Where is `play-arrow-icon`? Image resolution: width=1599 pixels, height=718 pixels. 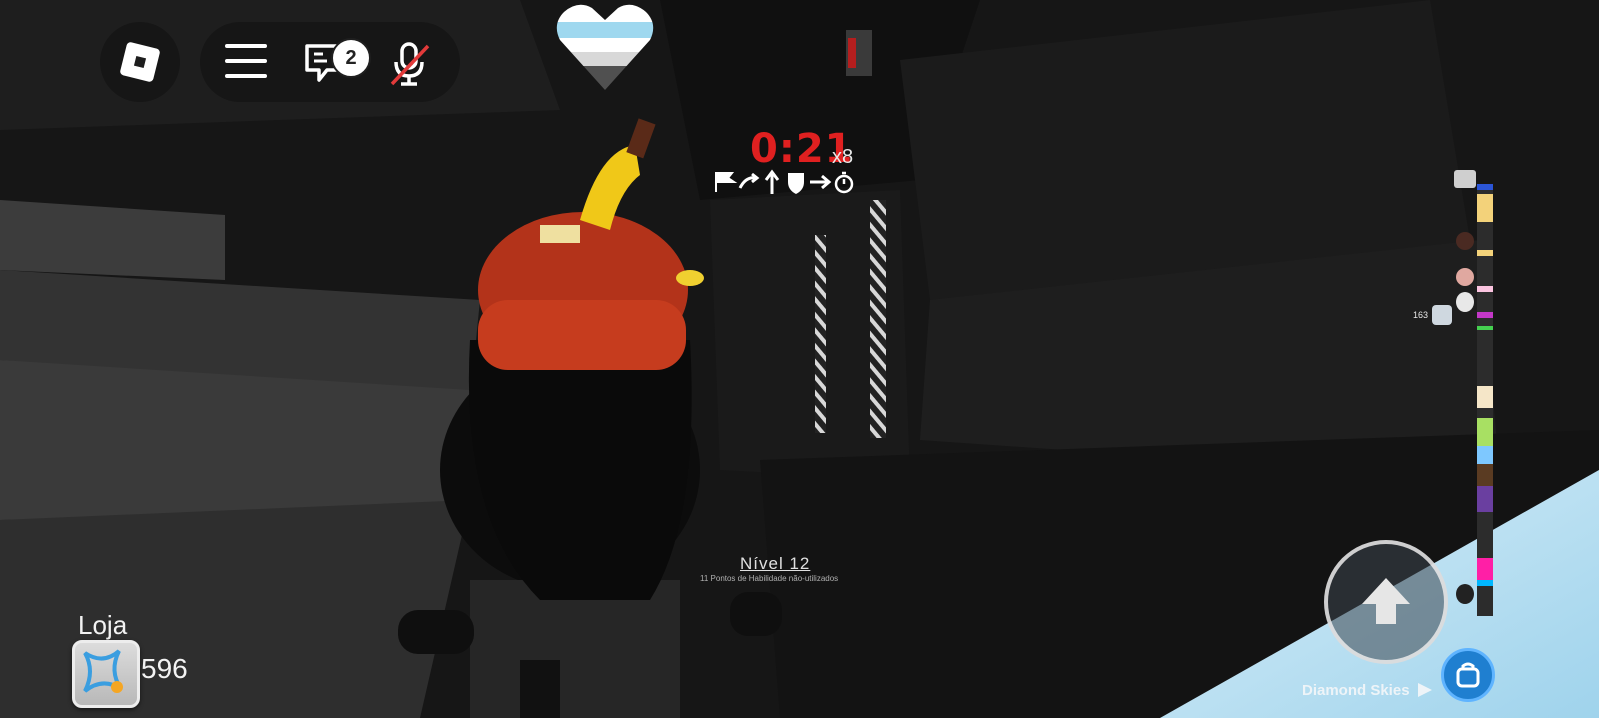
play-arrow-icon is located at coordinates (1425, 690).